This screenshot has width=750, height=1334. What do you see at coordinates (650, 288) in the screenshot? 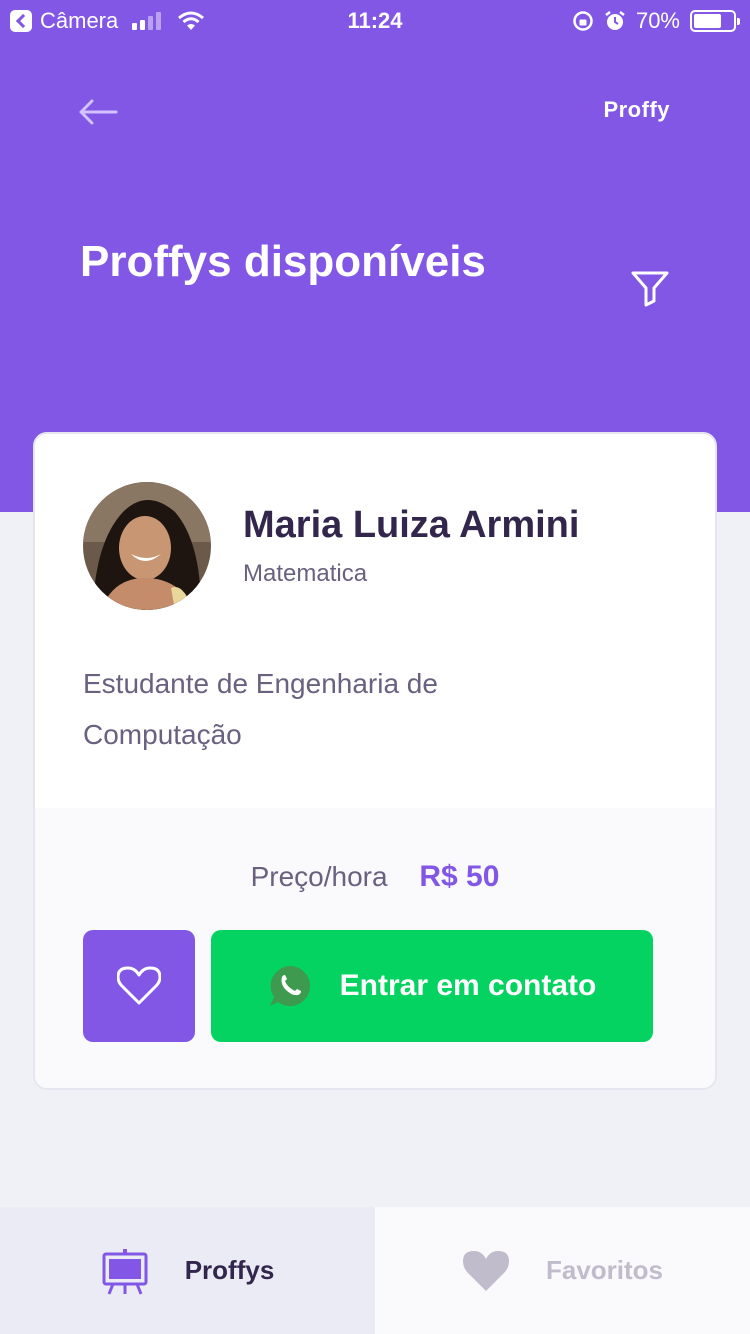
I see `filter-icon` at bounding box center [650, 288].